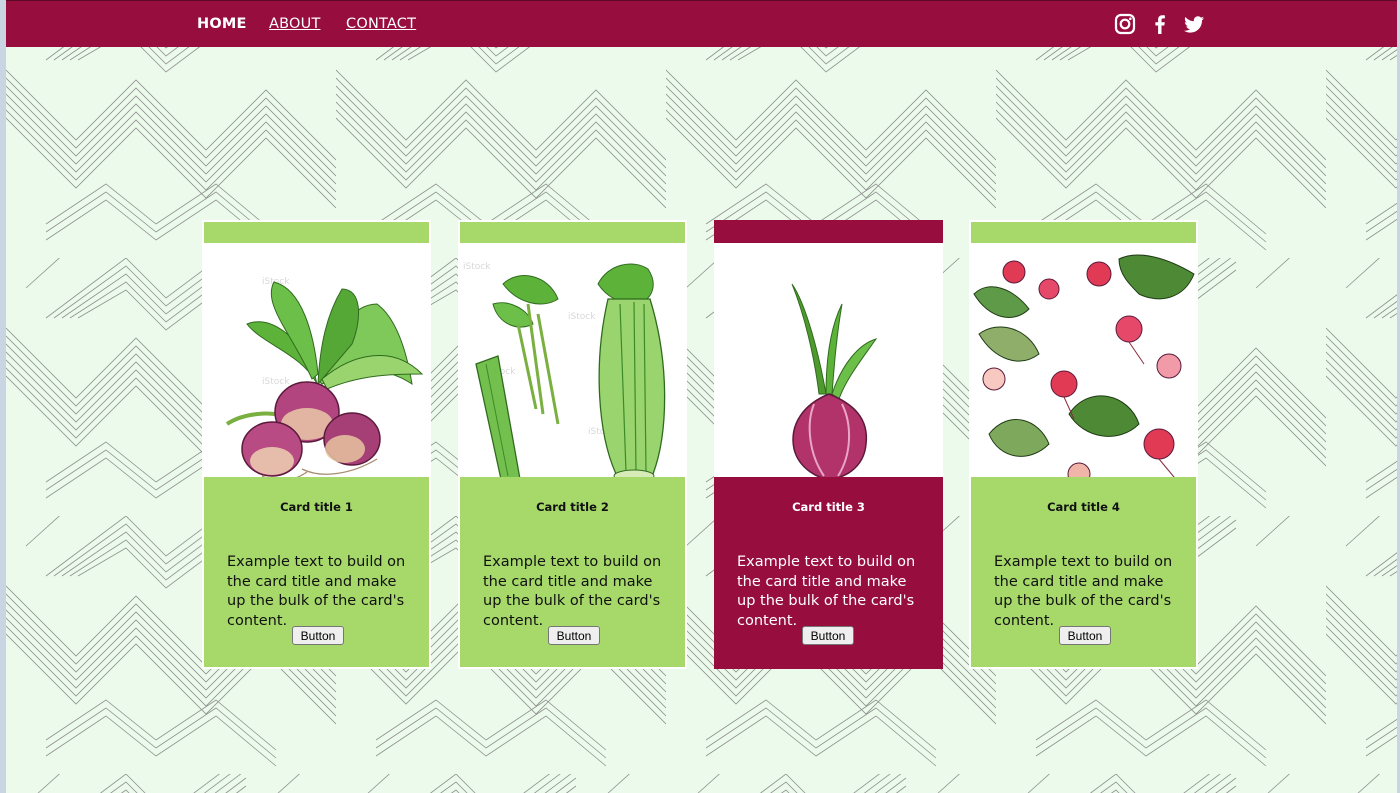 The width and height of the screenshot is (1400, 793). What do you see at coordinates (295, 24) in the screenshot?
I see `nav-link-about: ABOUT` at bounding box center [295, 24].